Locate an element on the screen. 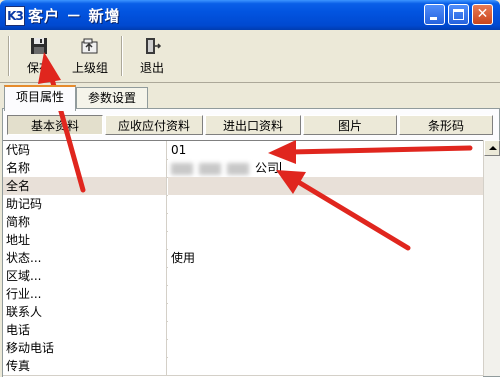  subtab-basic-info: 基本资料 is located at coordinates (55, 125).